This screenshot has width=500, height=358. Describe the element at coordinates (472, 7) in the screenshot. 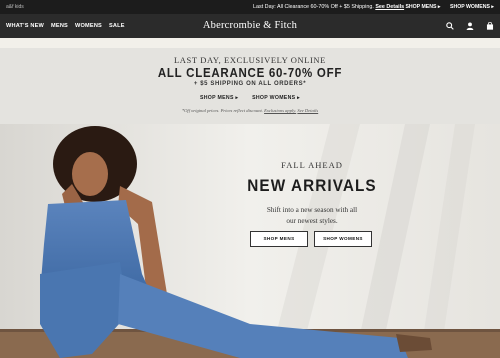

I see `utility-shop-womens-link: SHOP WOMENS ▸` at that location.